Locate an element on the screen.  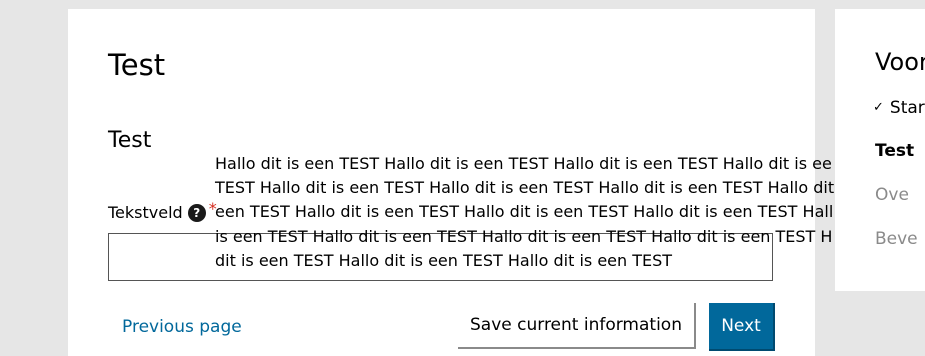
save-current-information-button: Save current information is located at coordinates (577, 326).